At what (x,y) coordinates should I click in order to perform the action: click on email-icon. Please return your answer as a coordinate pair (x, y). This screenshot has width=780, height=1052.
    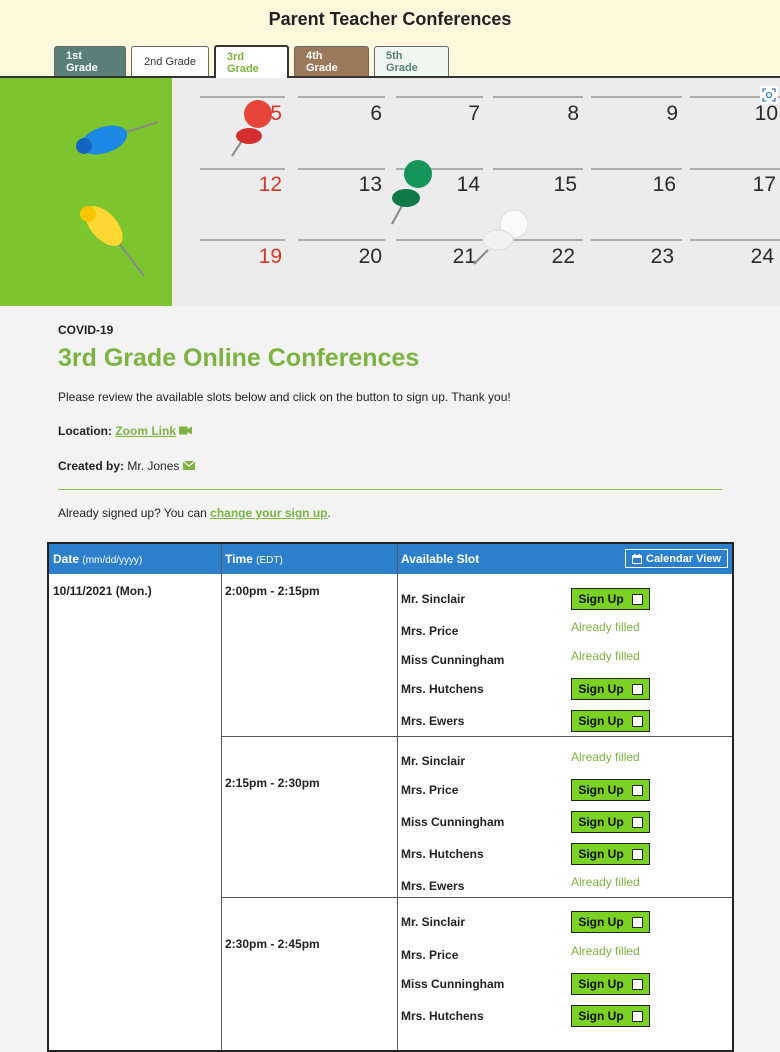
    Looking at the image, I should click on (189, 465).